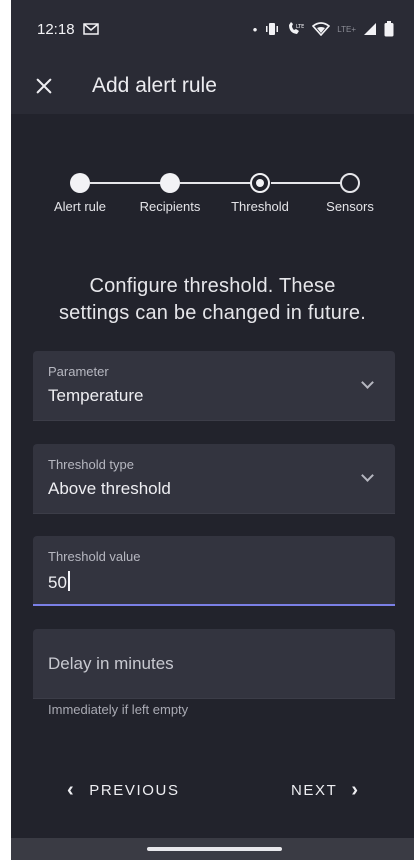 The width and height of the screenshot is (414, 860). Describe the element at coordinates (214, 664) in the screenshot. I see `delay-input: Delay in minutes` at that location.